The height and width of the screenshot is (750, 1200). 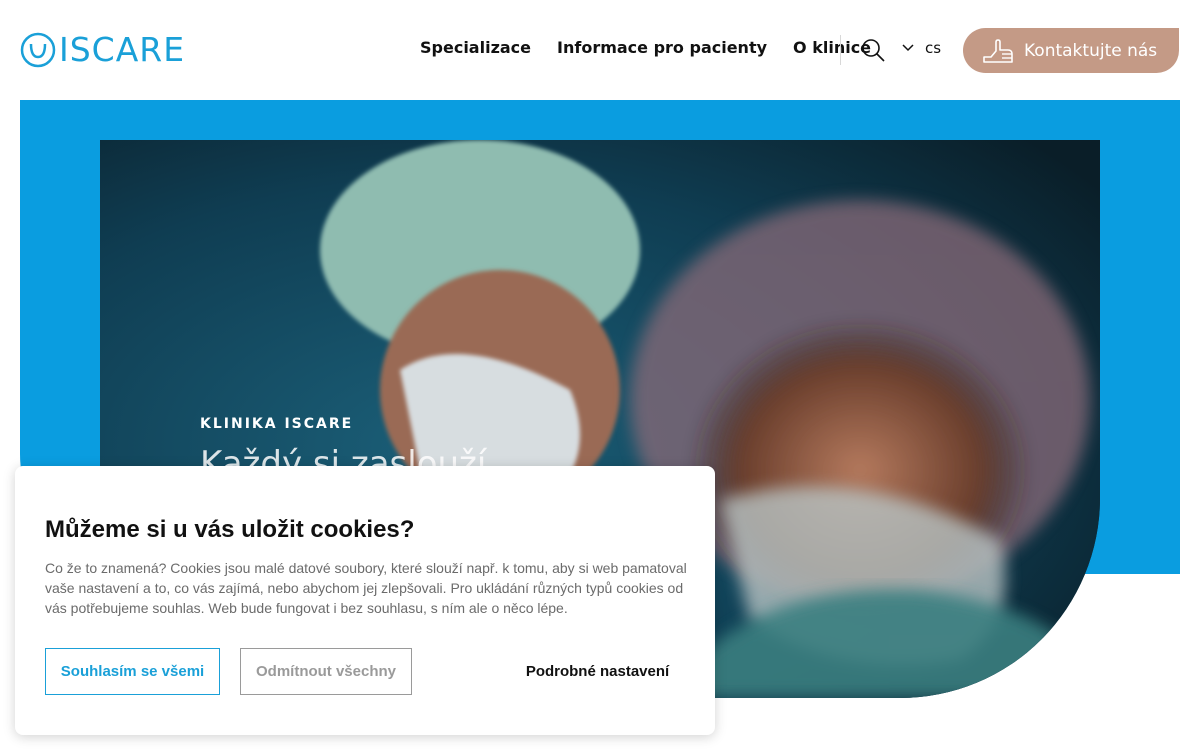 What do you see at coordinates (326, 671) in the screenshot?
I see `reject-all-button: Odmítnout všechny` at bounding box center [326, 671].